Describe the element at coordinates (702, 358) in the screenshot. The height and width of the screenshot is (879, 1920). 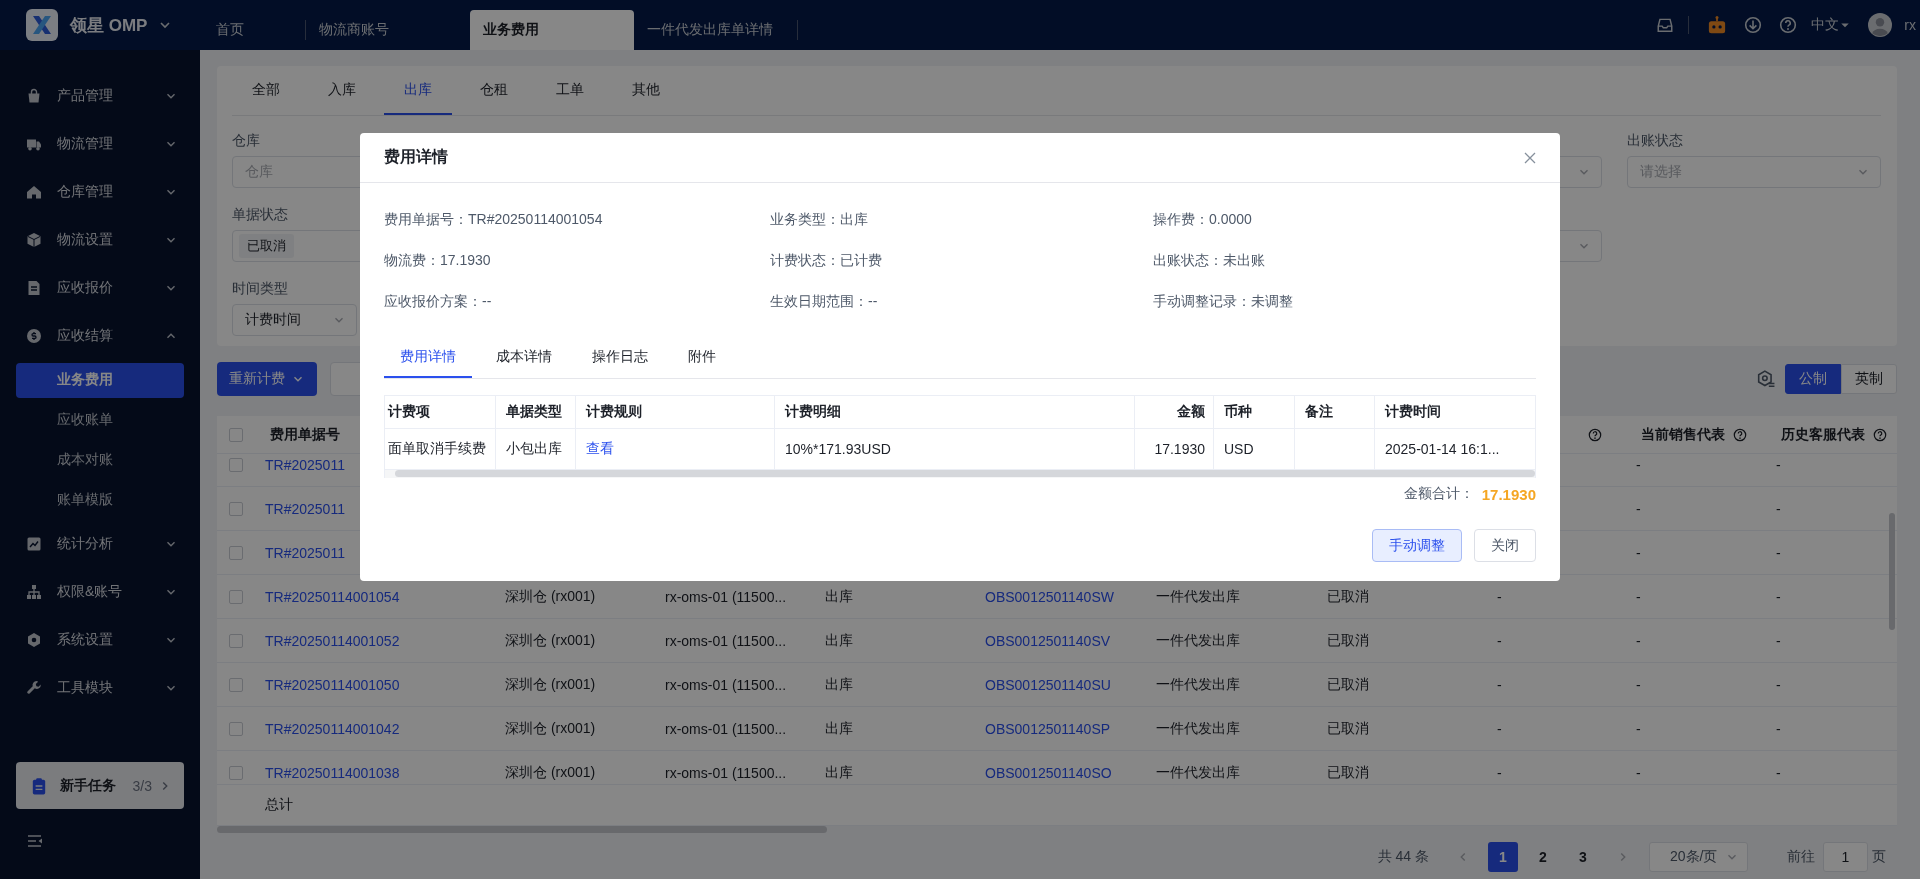
I see `detail-tab: 附件` at that location.